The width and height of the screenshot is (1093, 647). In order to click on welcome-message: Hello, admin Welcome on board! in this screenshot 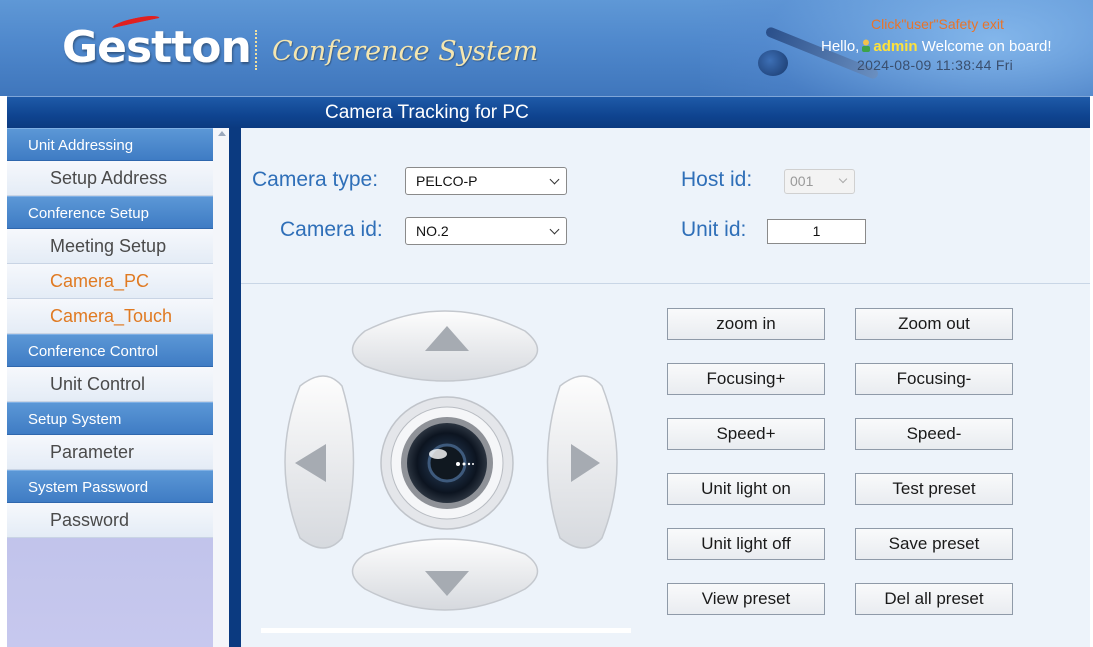, I will do `click(936, 46)`.